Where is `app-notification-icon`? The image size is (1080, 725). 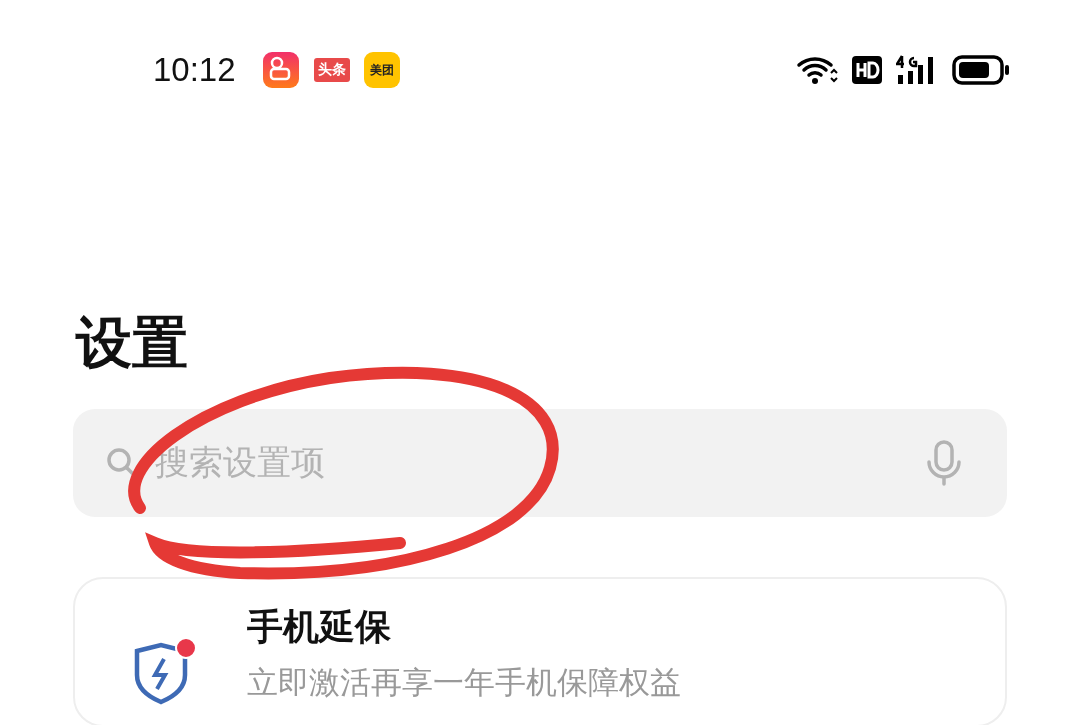
app-notification-icon is located at coordinates (280, 70).